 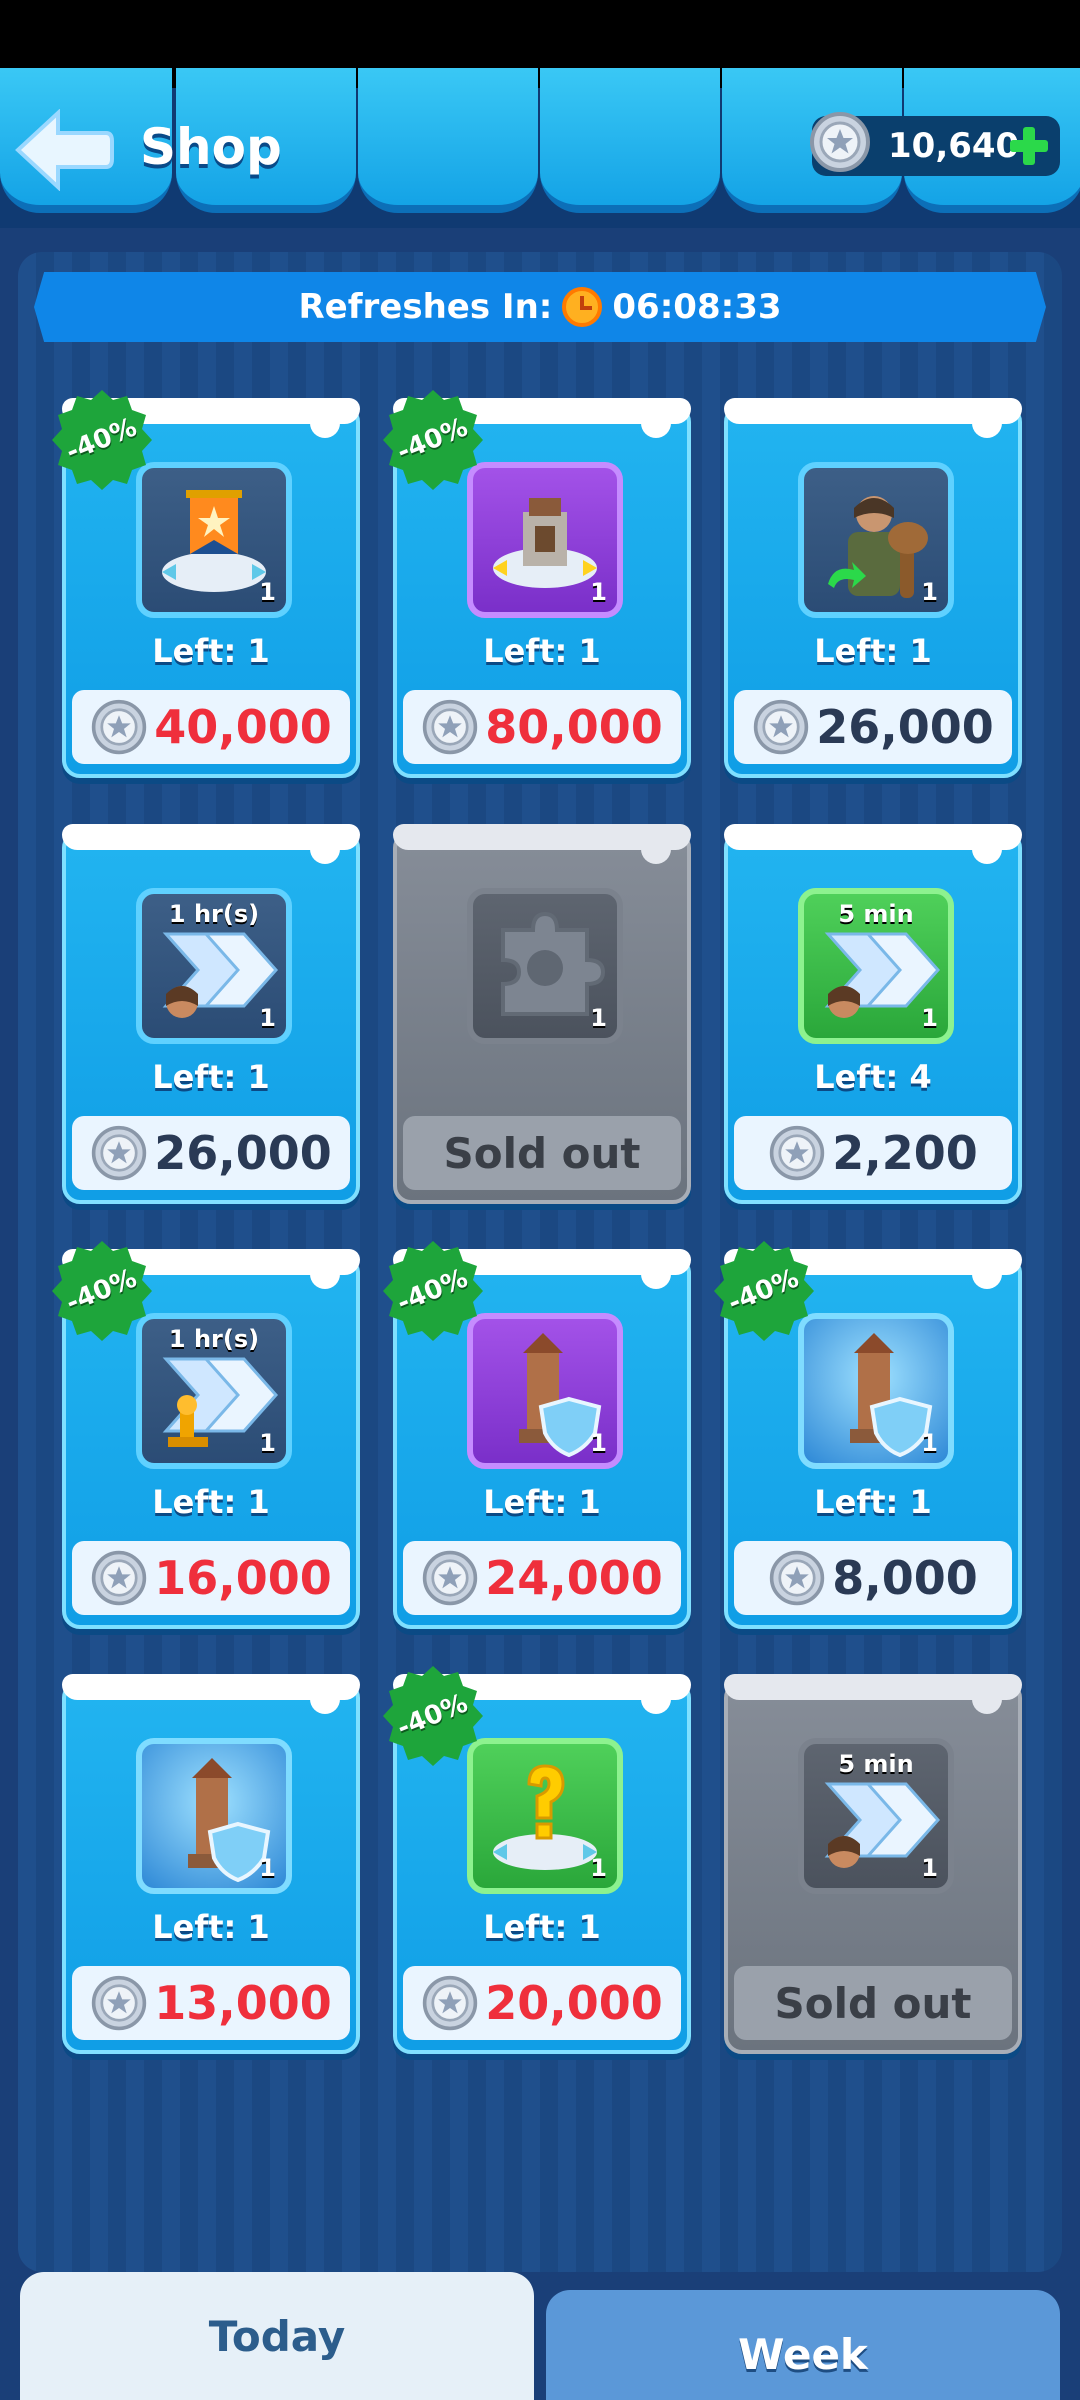 I want to click on price-label: 40,000, so click(x=243, y=727).